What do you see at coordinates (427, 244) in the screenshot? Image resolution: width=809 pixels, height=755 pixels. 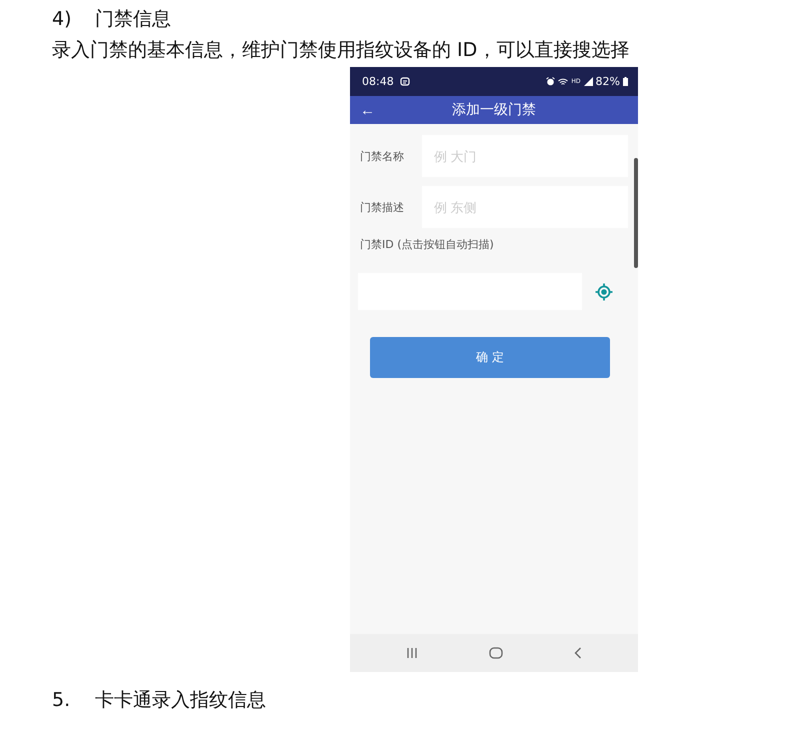 I see `field-label: 门禁ID (点击按钮自动扫描)` at bounding box center [427, 244].